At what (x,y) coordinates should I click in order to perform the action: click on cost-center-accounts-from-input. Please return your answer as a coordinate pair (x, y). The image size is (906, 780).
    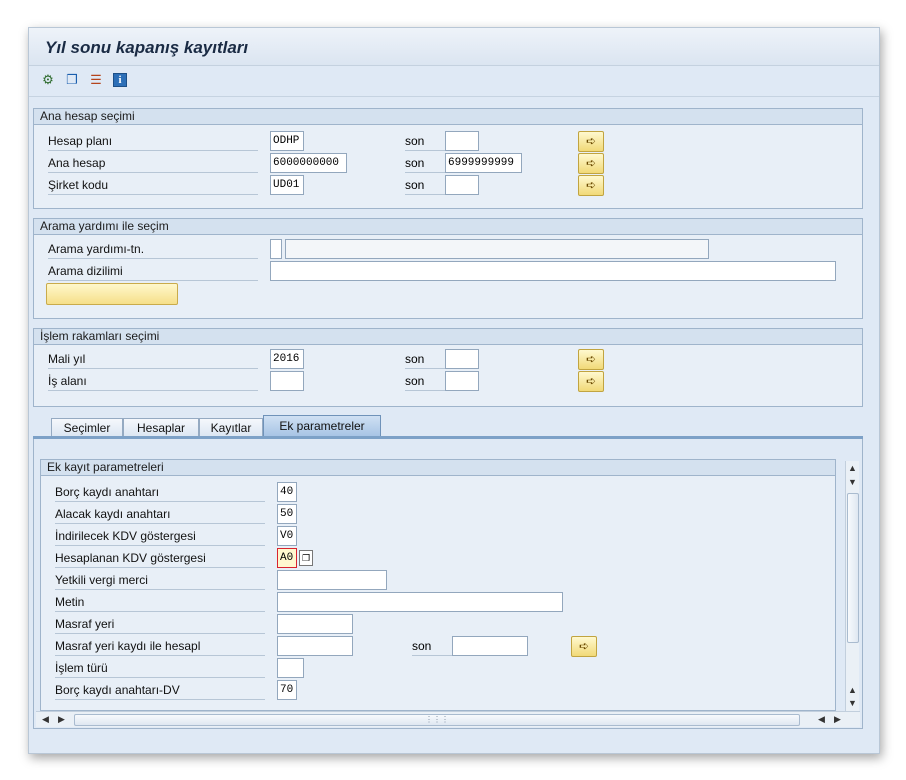
    Looking at the image, I should click on (315, 646).